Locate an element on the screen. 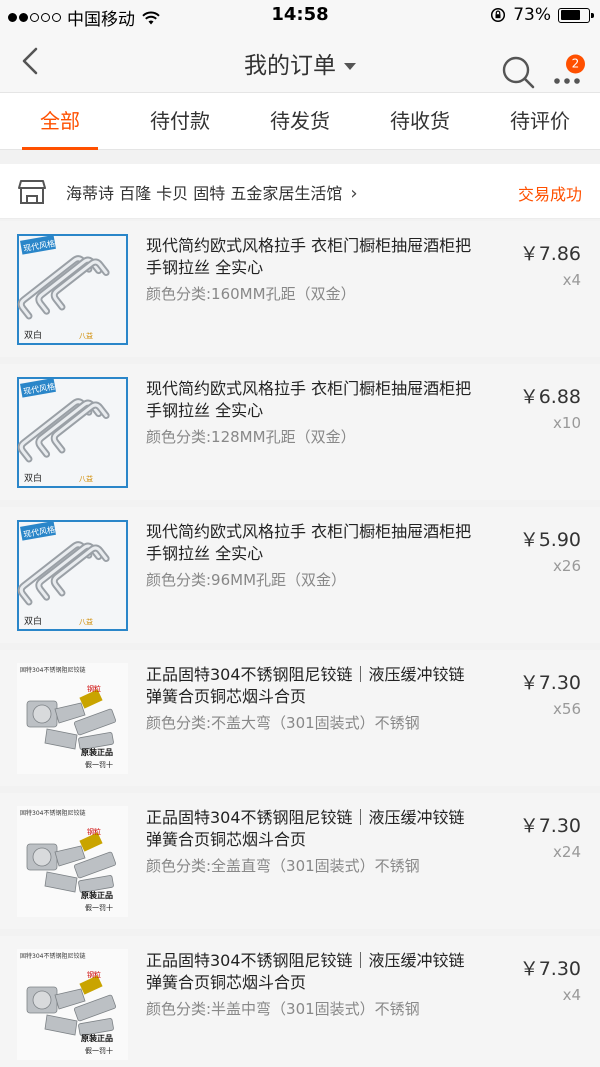 The height and width of the screenshot is (1067, 600). product-spec: 颜色分类:160MM孔距（双金） is located at coordinates (251, 294).